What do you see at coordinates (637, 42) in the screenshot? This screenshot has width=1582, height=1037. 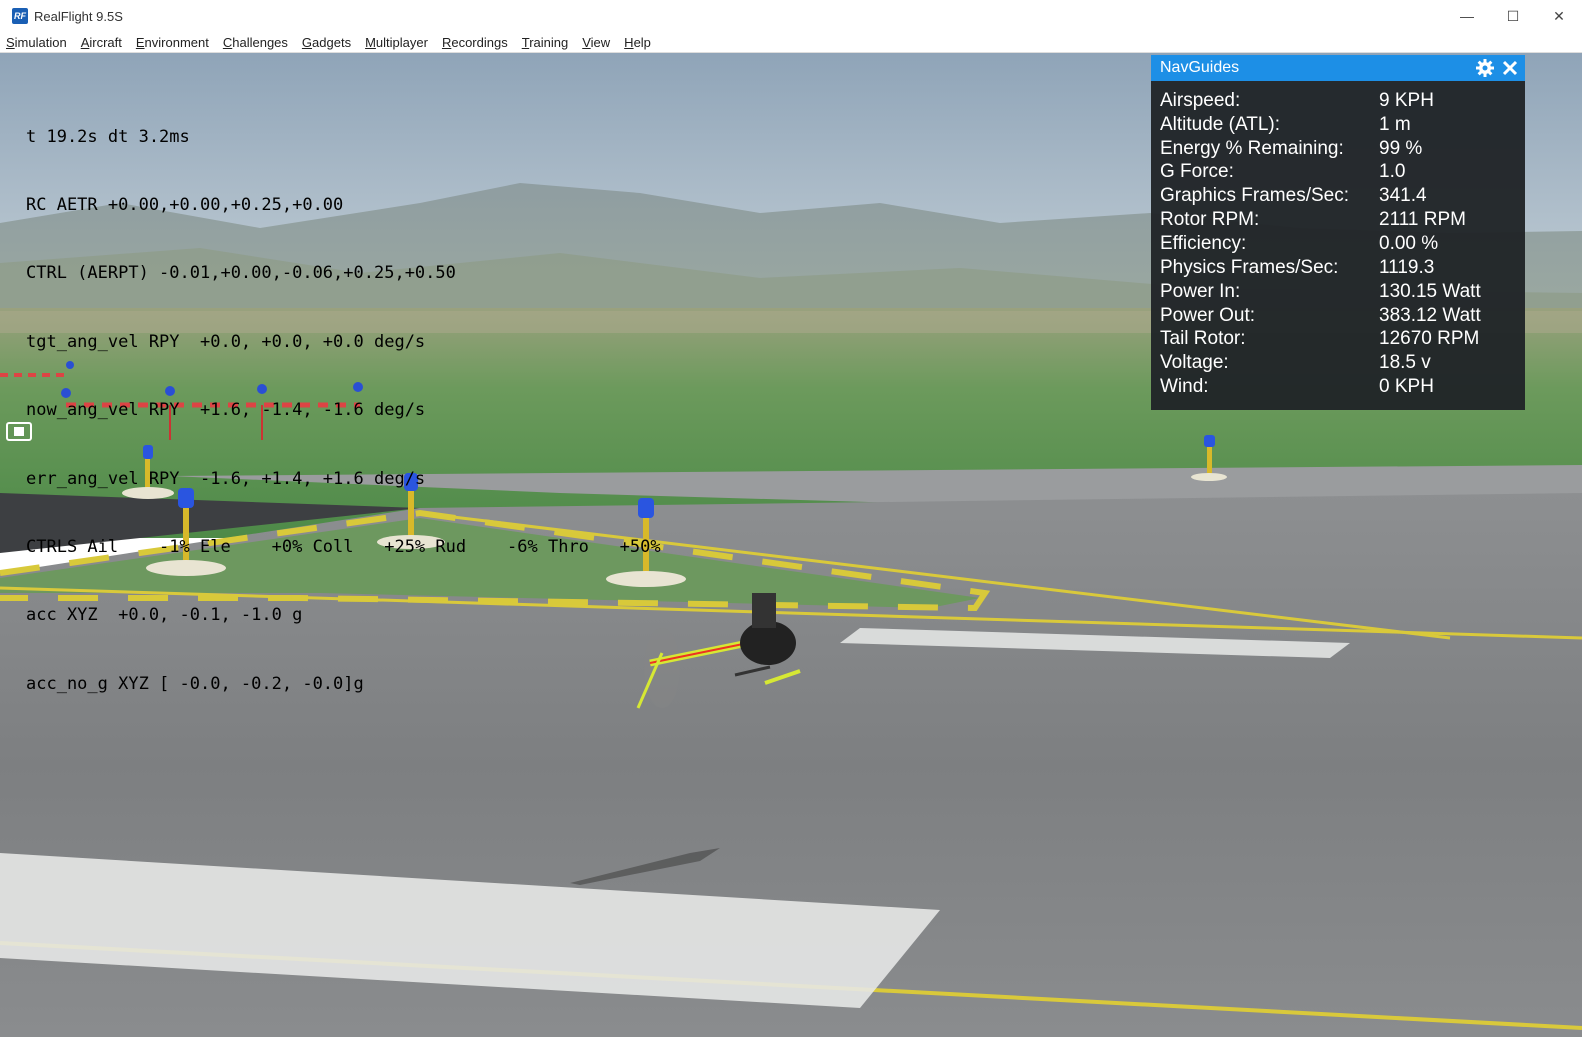 I see `menu-help: Help` at bounding box center [637, 42].